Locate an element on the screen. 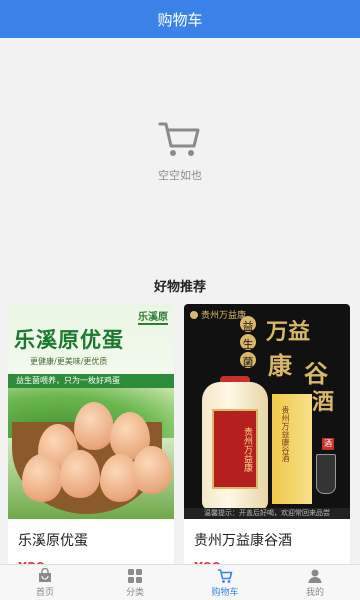 The height and width of the screenshot is (600, 360). bottle-label: 贵州万益康 is located at coordinates (235, 449).